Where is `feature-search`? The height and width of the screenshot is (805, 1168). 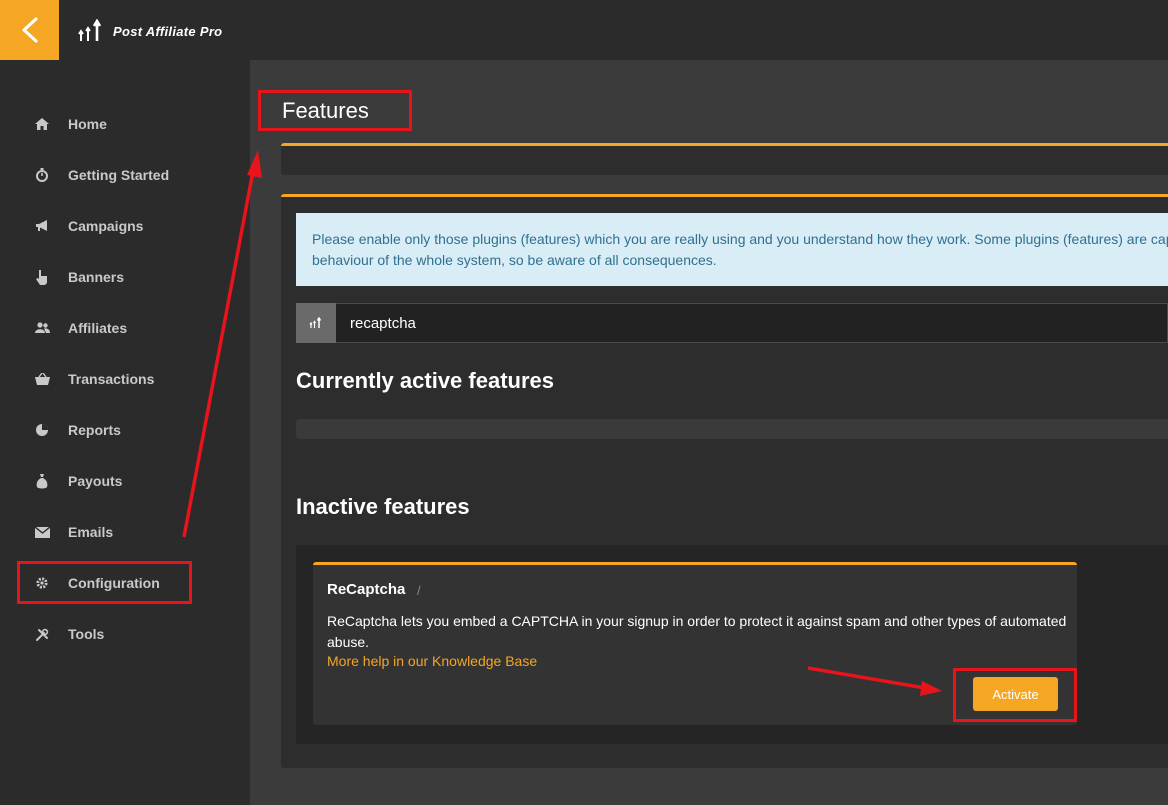
feature-search is located at coordinates (732, 323).